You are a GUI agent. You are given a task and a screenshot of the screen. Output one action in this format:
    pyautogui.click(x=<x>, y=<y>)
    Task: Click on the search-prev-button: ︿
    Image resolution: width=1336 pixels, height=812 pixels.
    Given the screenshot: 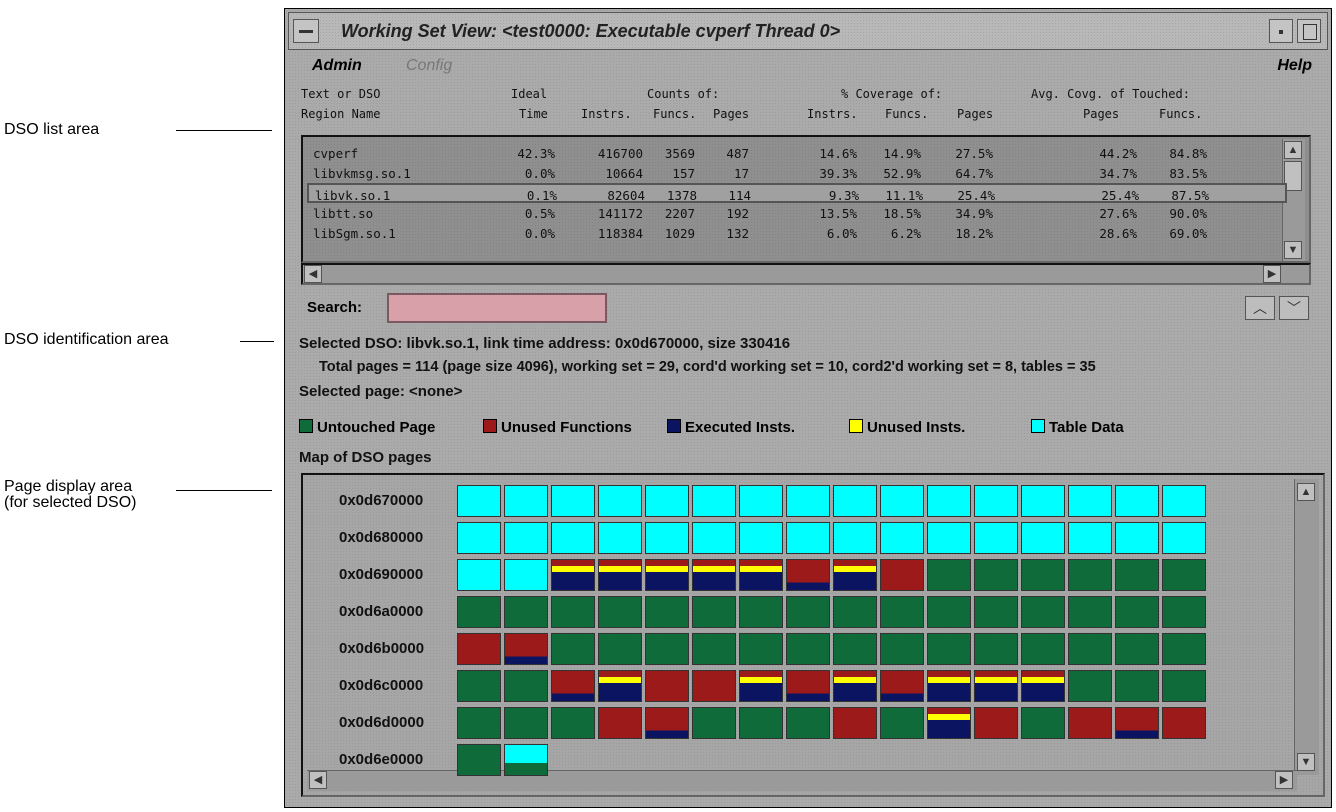 What is the action you would take?
    pyautogui.click(x=1260, y=308)
    